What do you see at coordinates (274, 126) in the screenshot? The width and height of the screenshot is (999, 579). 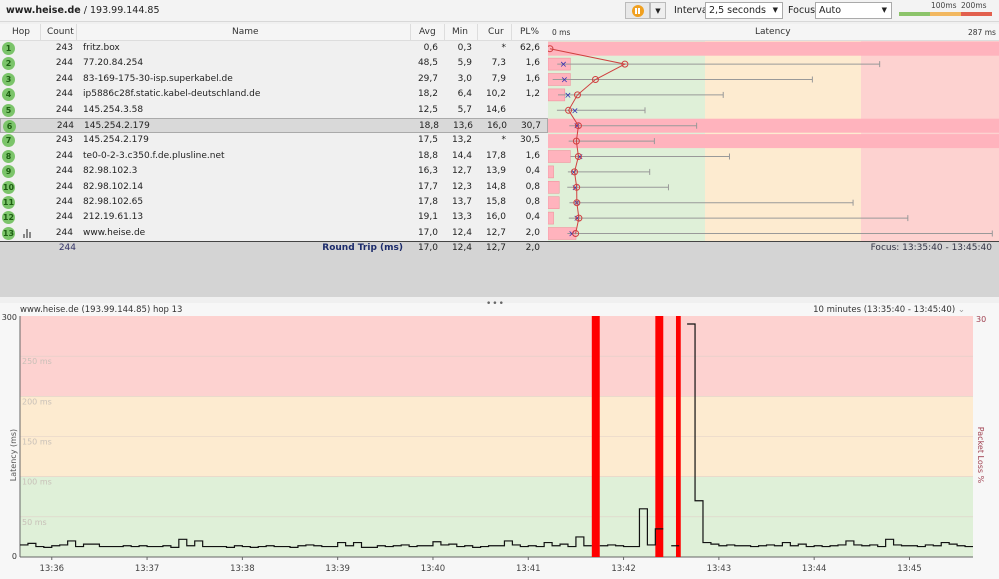 I see `table-row: 6 244 145.254.2.179 18,8 13,6 16,0 30,7` at bounding box center [274, 126].